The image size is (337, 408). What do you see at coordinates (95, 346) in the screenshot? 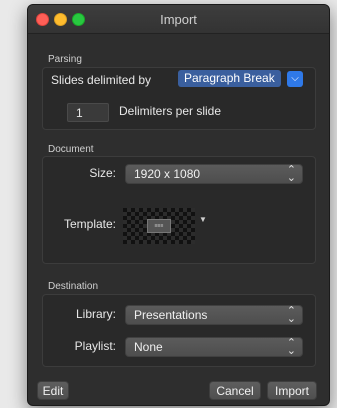
I see `playlist-label: Playlist:` at bounding box center [95, 346].